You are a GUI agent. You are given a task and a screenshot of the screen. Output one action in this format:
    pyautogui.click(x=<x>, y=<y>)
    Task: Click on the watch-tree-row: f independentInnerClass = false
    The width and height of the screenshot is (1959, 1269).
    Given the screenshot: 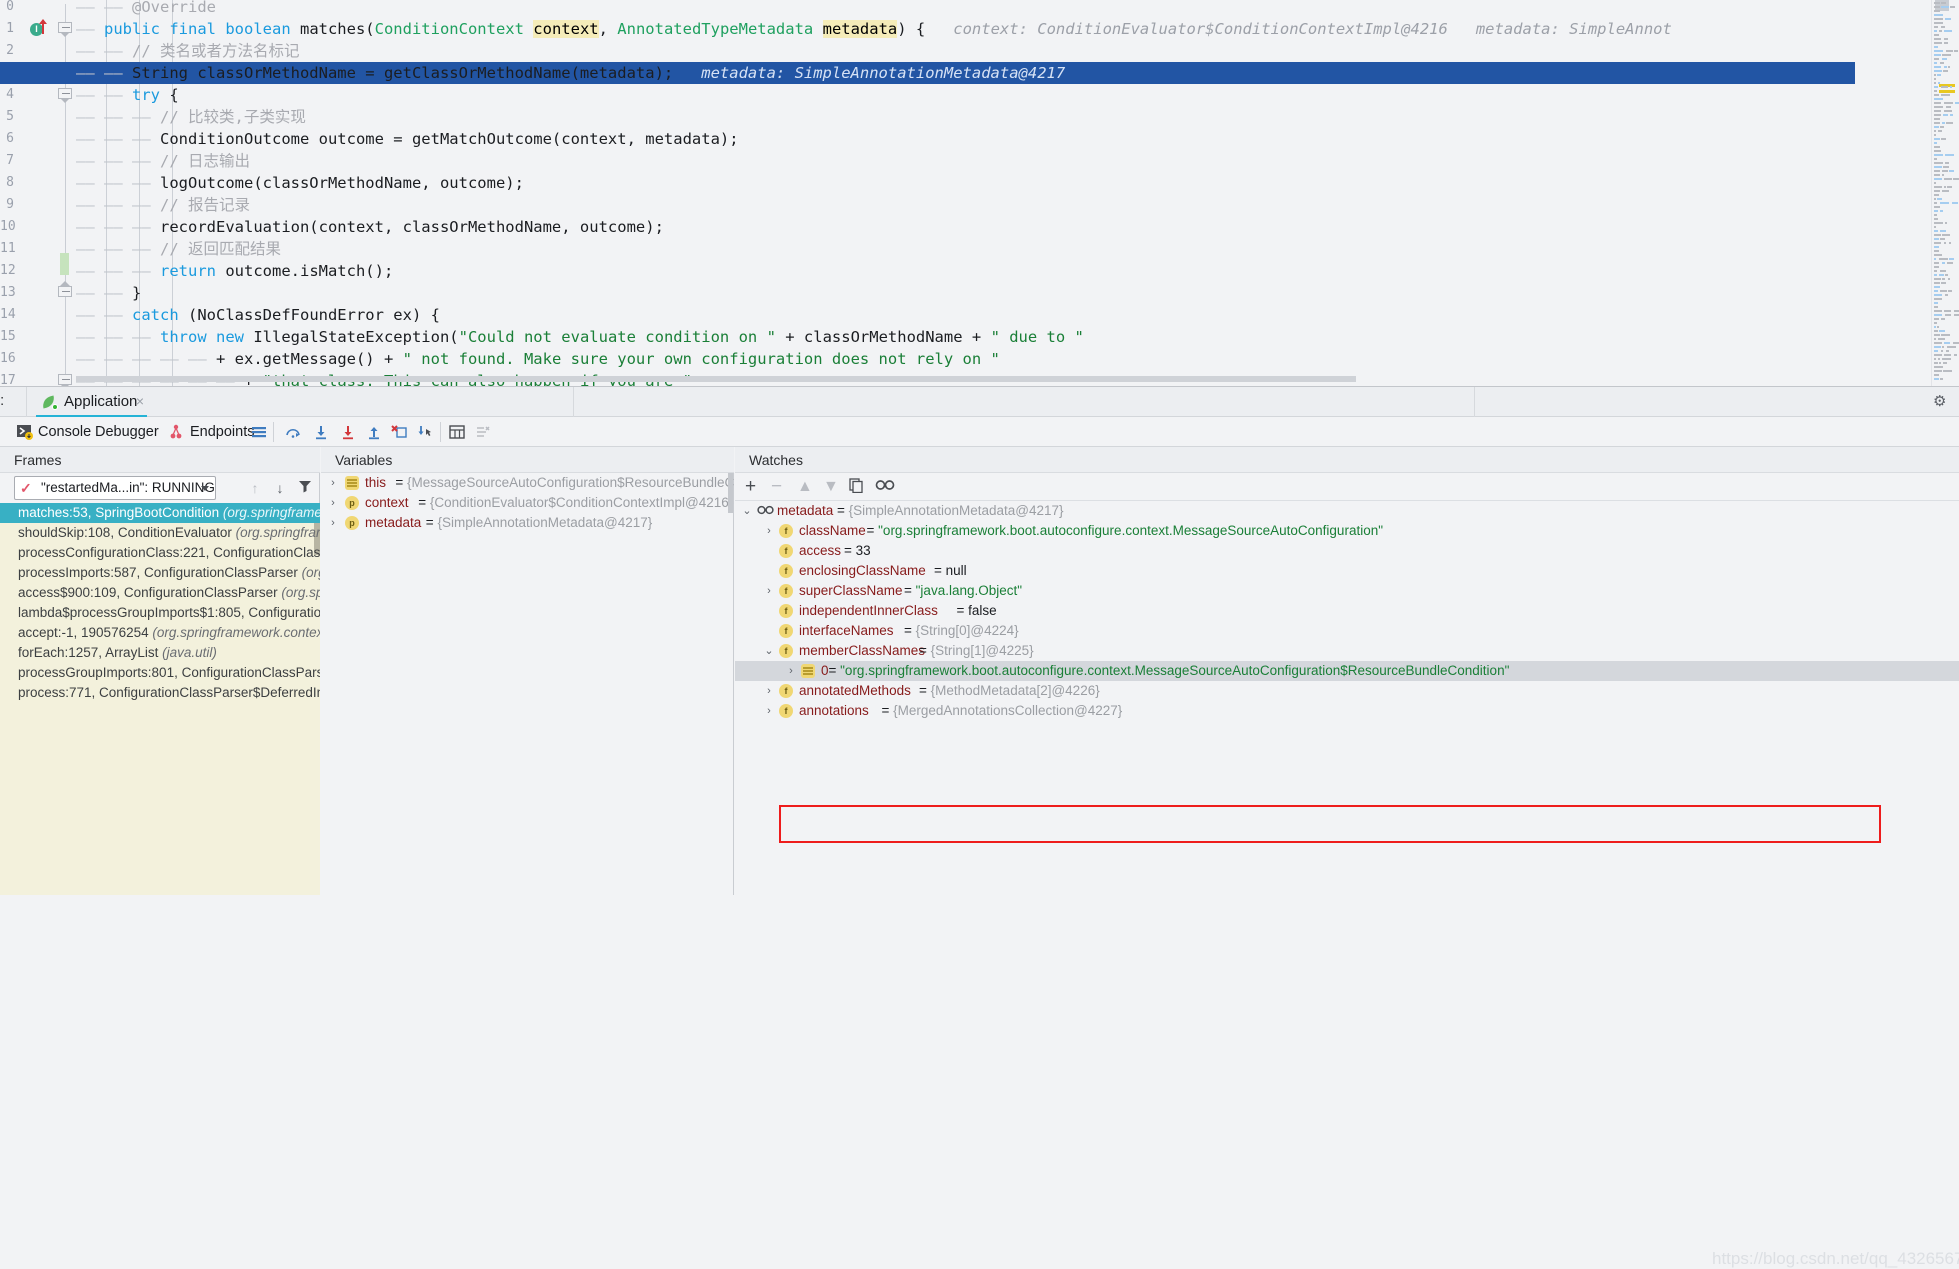 What is the action you would take?
    pyautogui.click(x=1347, y=611)
    